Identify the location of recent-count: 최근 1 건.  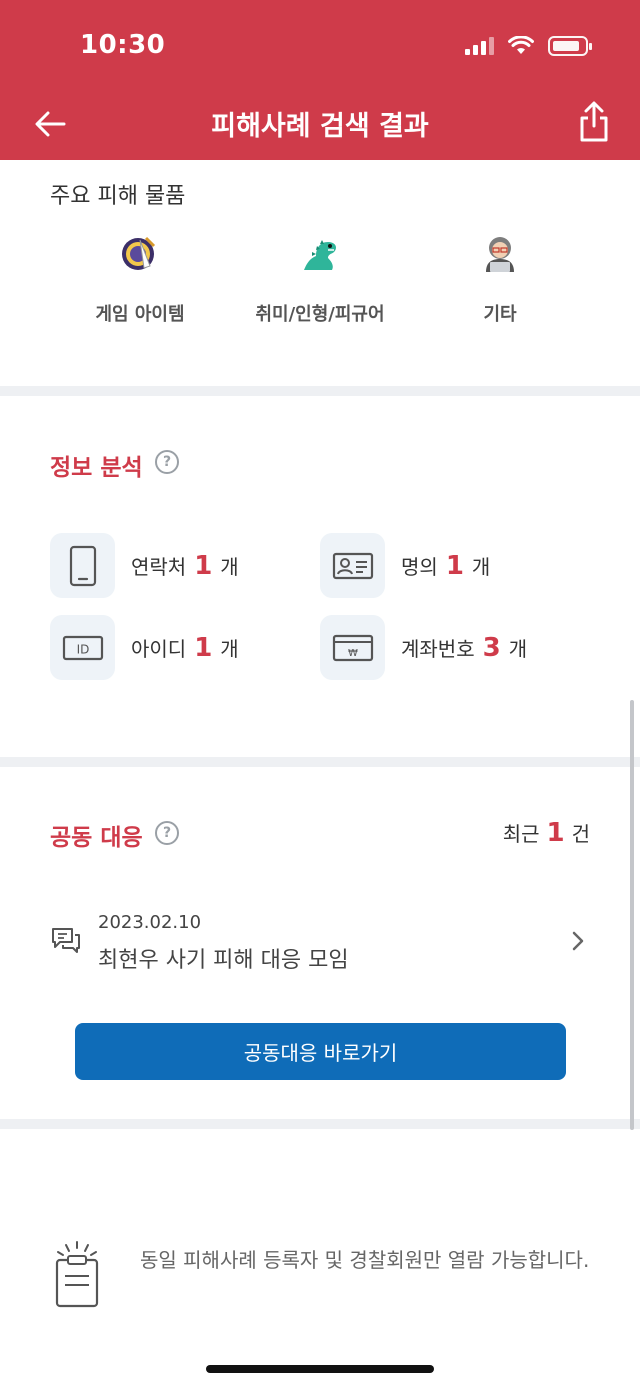
(546, 833).